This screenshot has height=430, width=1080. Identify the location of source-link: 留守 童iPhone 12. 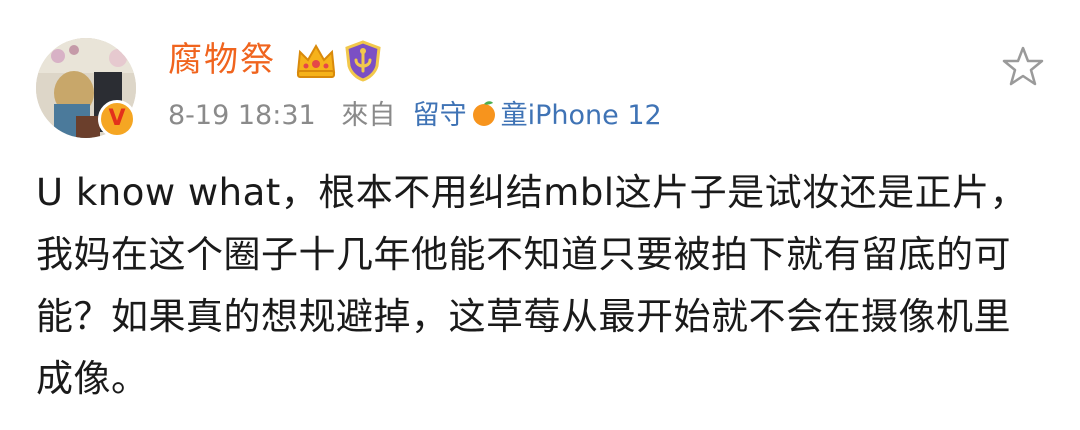
(537, 115).